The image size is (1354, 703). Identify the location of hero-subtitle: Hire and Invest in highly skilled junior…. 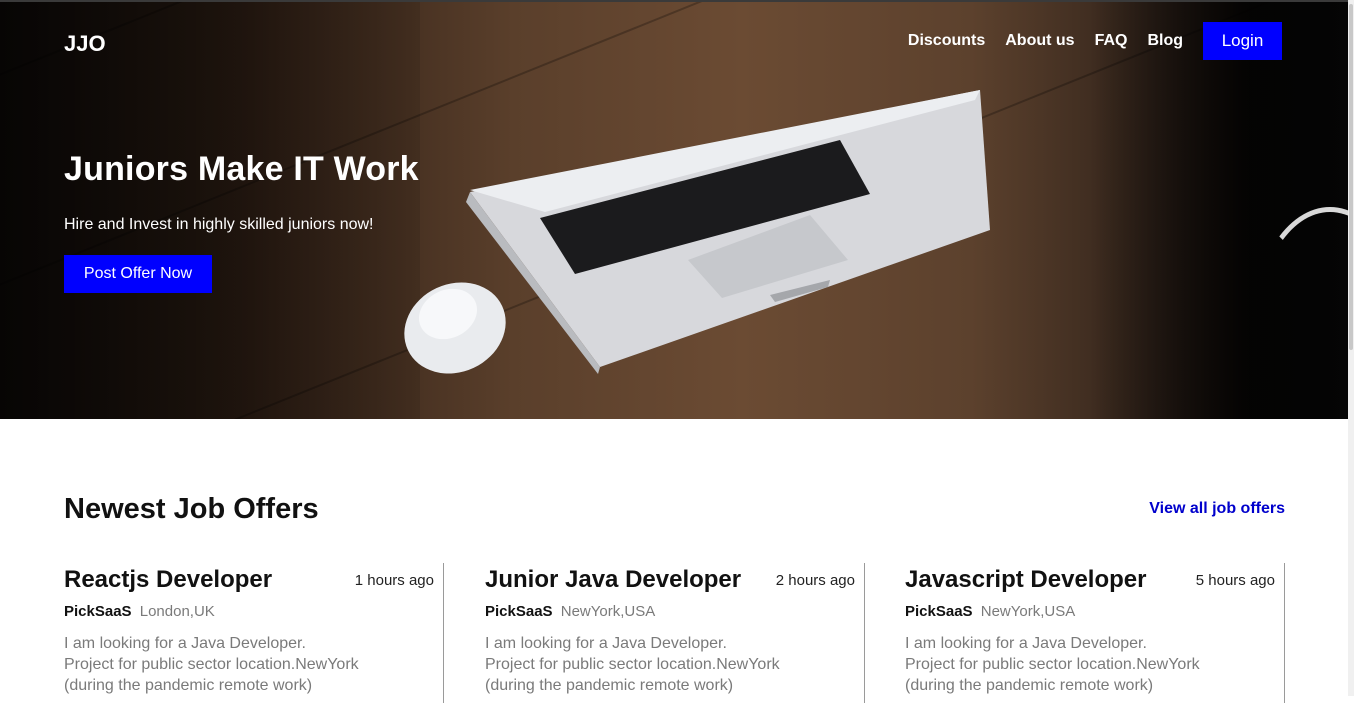
(219, 224).